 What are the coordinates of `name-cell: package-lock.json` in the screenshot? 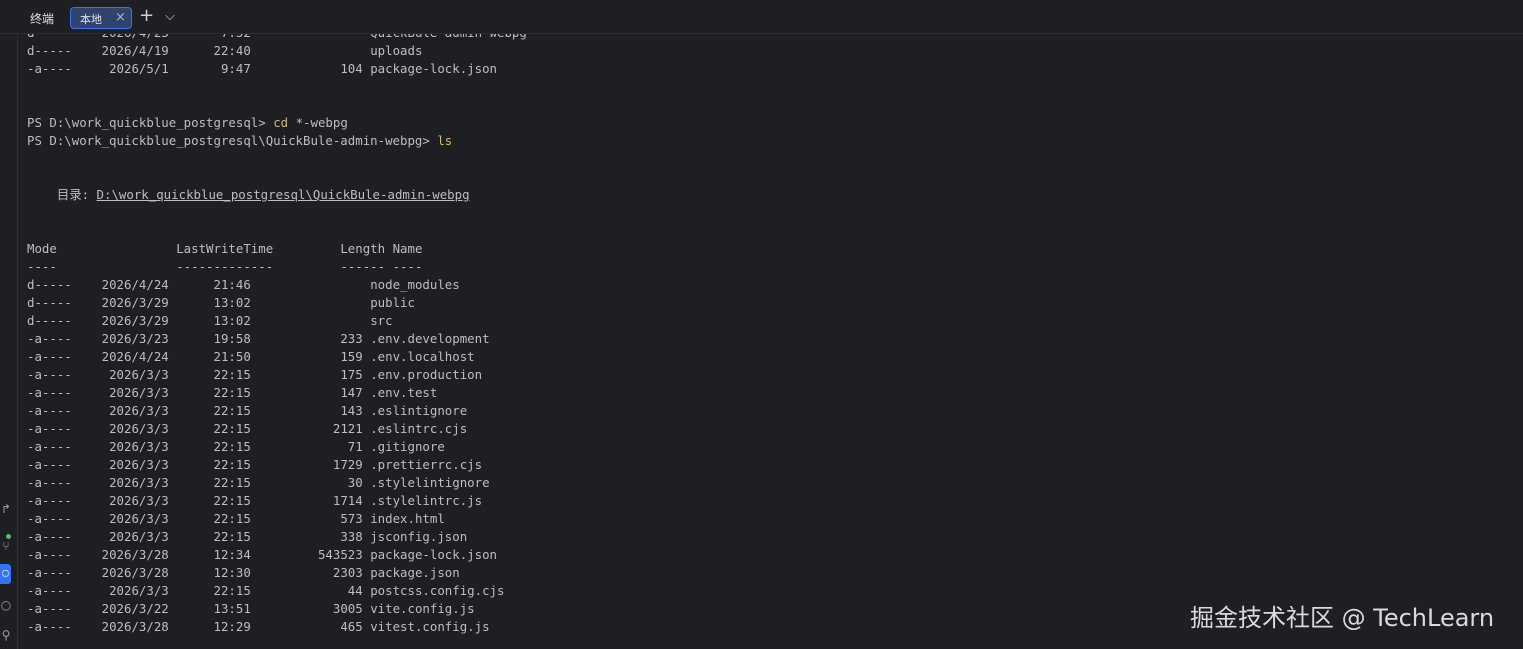 It's located at (434, 554).